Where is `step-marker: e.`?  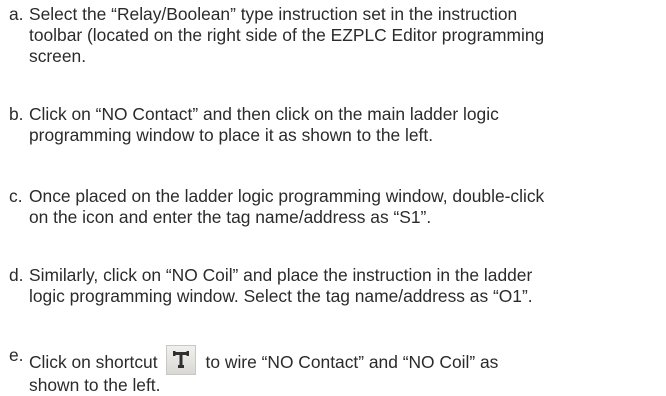 step-marker: e. is located at coordinates (16, 355).